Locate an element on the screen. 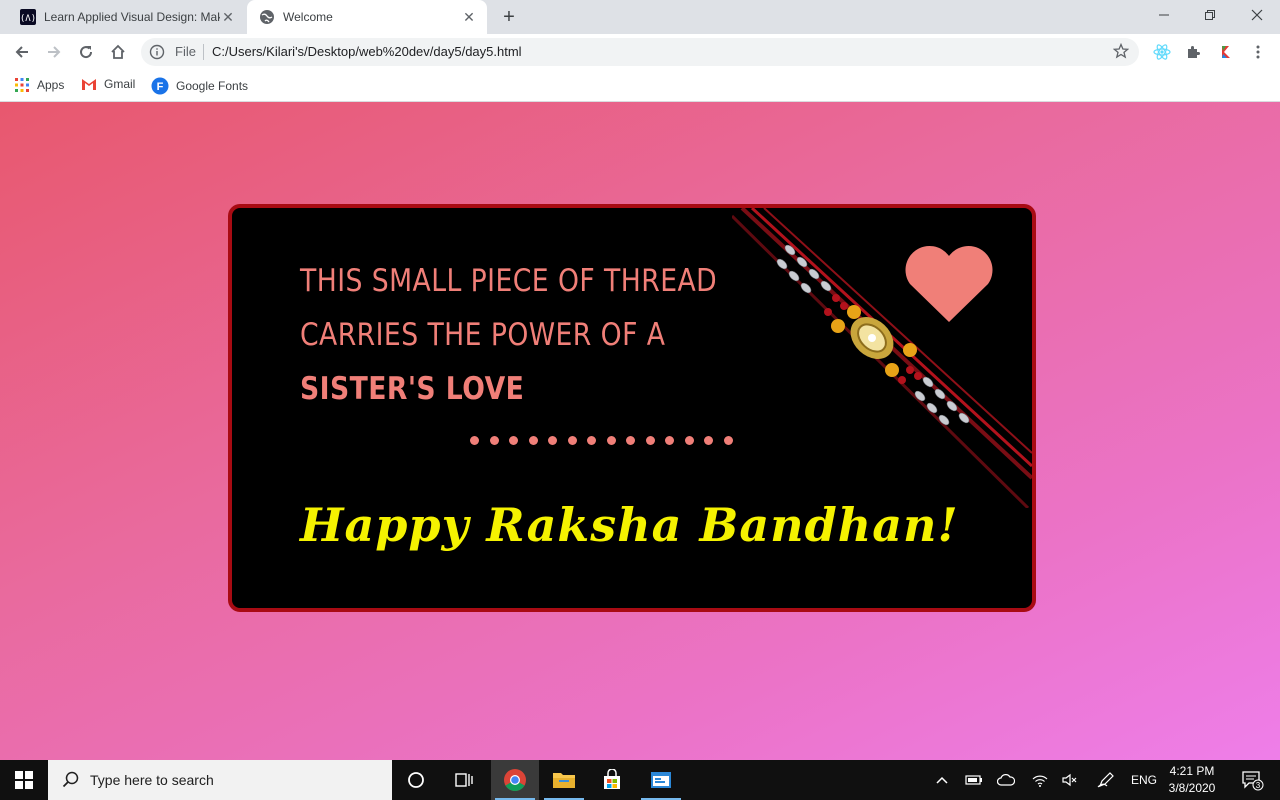  globe-icon is located at coordinates (267, 17).